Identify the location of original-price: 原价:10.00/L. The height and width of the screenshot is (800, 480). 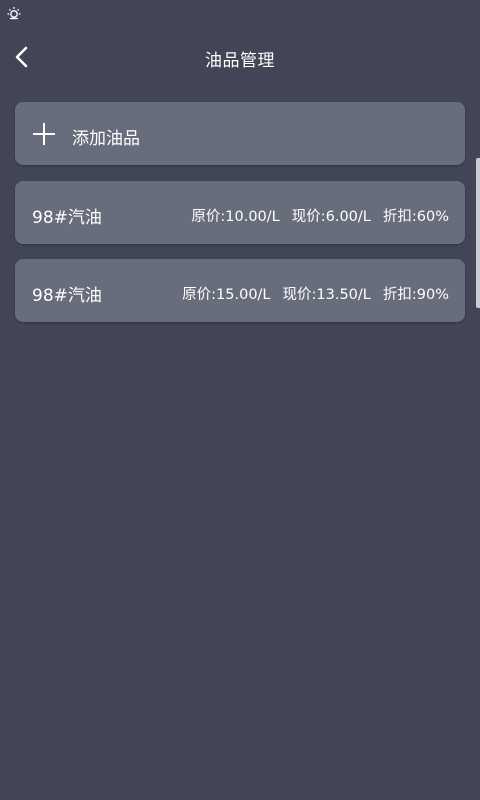
(235, 217).